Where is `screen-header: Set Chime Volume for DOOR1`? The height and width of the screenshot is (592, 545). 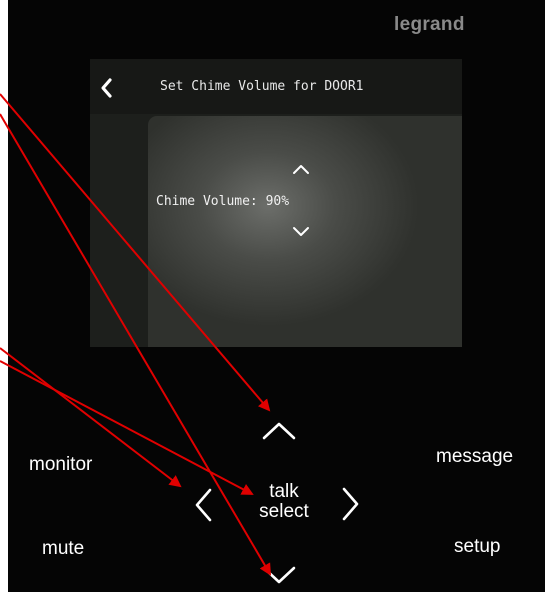 screen-header: Set Chime Volume for DOOR1 is located at coordinates (276, 86).